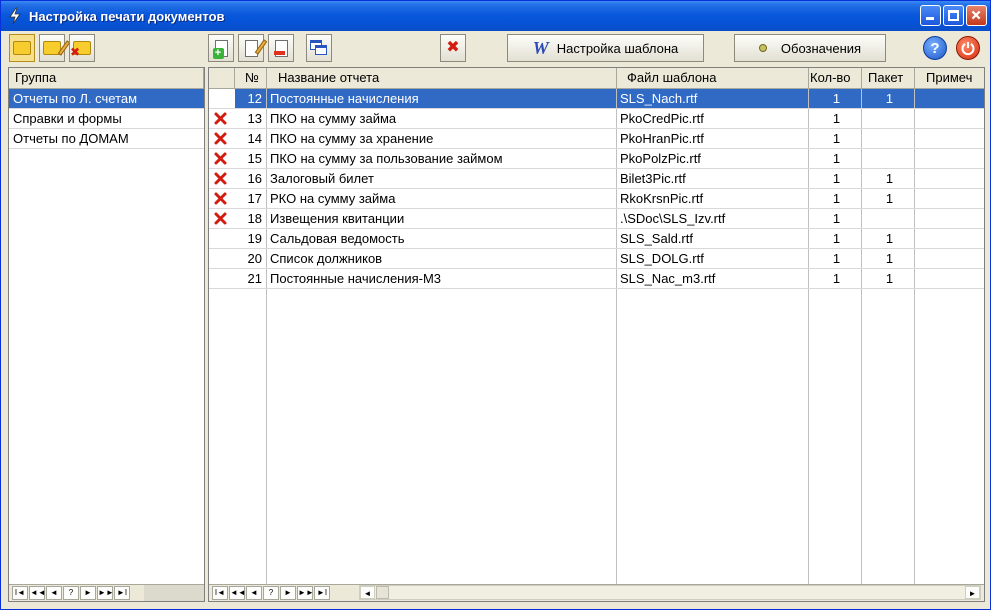 The width and height of the screenshot is (991, 610). Describe the element at coordinates (106, 78) in the screenshot. I see `groups-header: Группа` at that location.